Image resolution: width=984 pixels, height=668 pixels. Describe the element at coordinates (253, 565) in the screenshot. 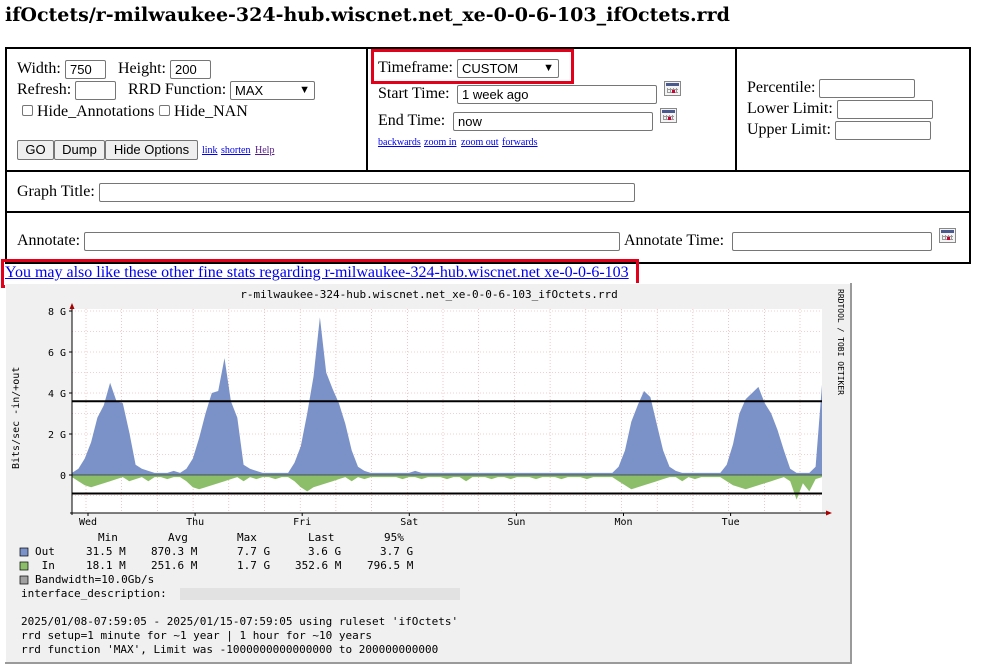

I see `legend-in-max: 1.7 G` at that location.